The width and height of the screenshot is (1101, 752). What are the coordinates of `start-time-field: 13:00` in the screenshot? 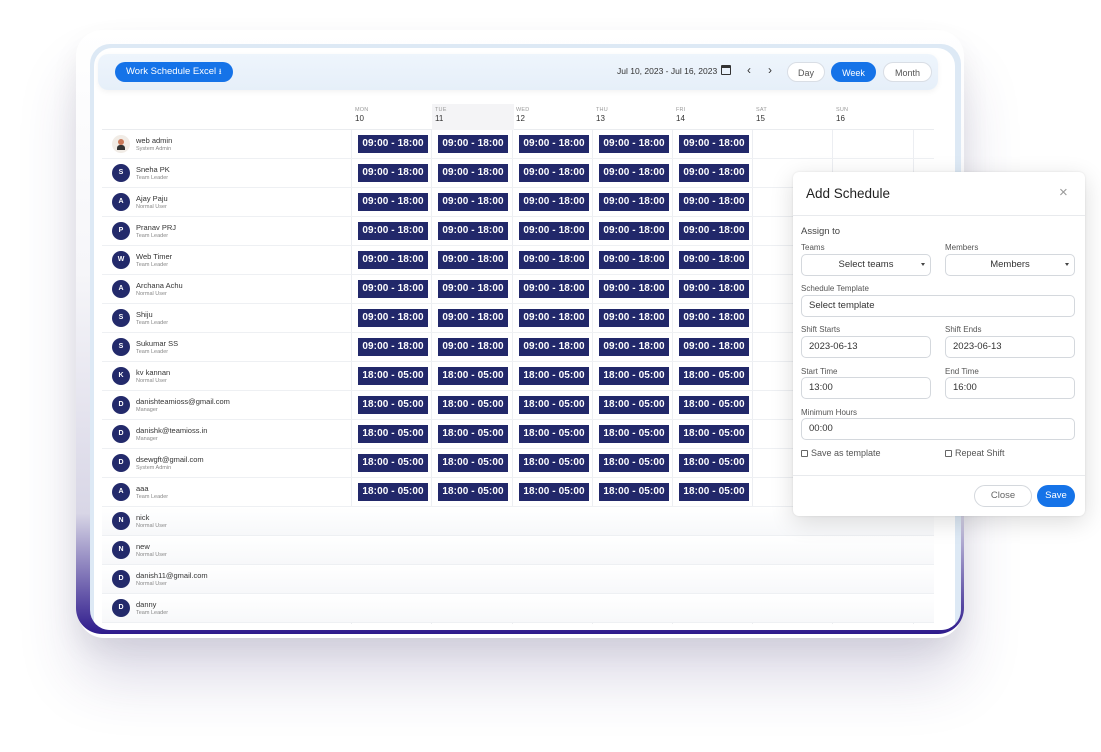 It's located at (866, 388).